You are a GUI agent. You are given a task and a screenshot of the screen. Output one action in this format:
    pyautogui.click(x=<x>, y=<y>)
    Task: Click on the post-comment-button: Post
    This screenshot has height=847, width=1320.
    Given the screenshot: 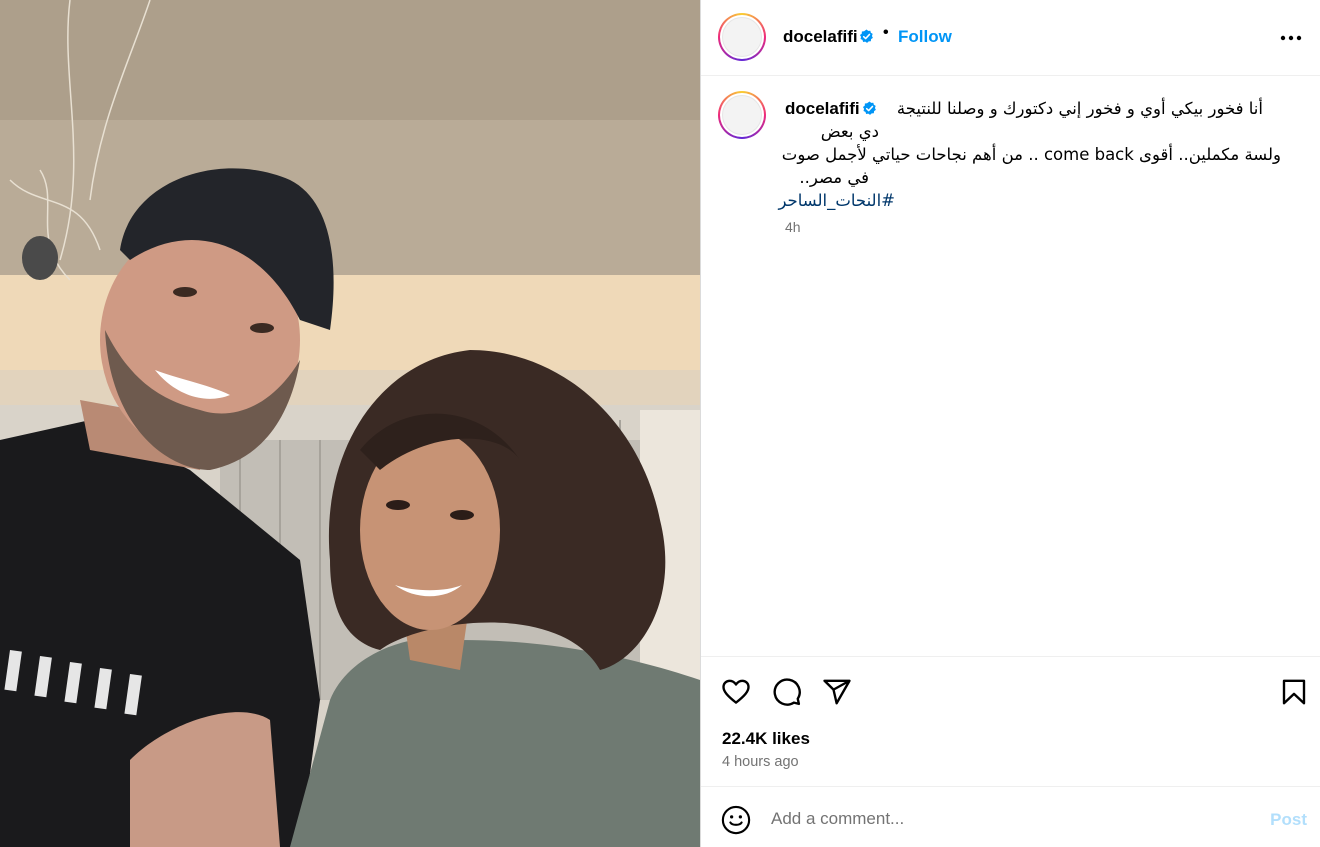 What is the action you would take?
    pyautogui.click(x=1288, y=820)
    